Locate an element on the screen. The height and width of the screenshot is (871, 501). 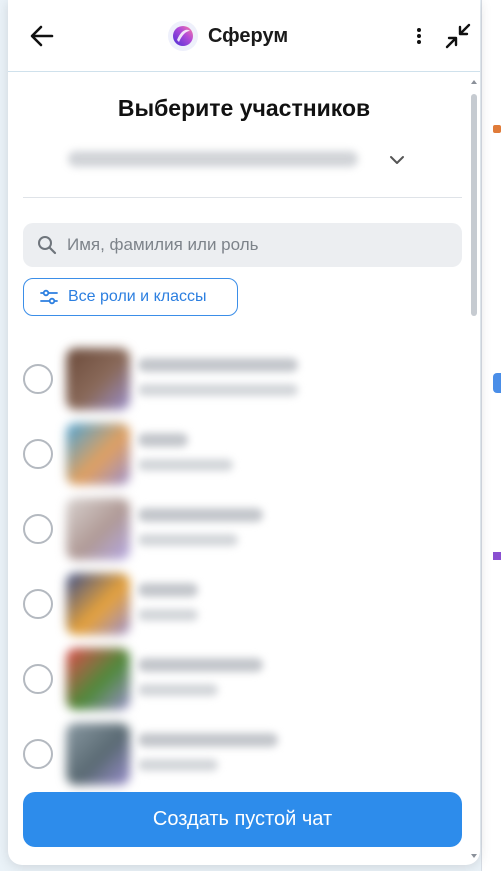
app-title: Сферум is located at coordinates (228, 36).